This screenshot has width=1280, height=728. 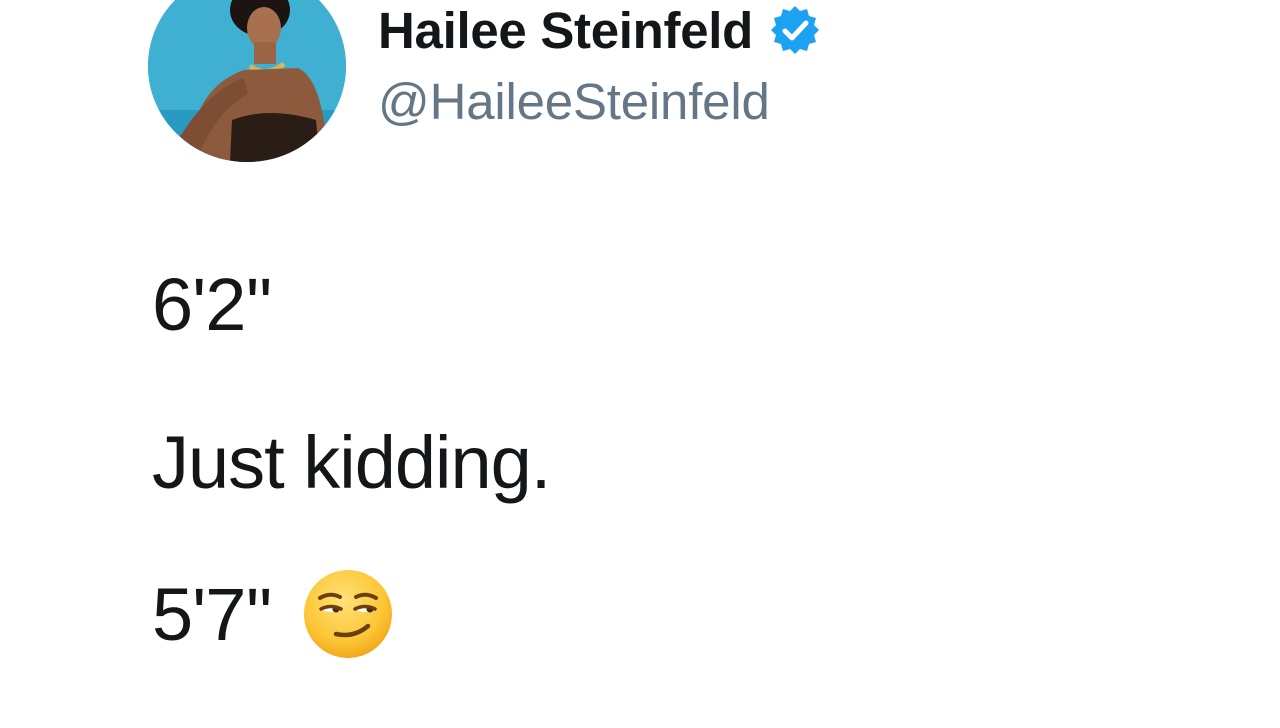 What do you see at coordinates (212, 304) in the screenshot?
I see `tweet-text-line-1: 6'2''` at bounding box center [212, 304].